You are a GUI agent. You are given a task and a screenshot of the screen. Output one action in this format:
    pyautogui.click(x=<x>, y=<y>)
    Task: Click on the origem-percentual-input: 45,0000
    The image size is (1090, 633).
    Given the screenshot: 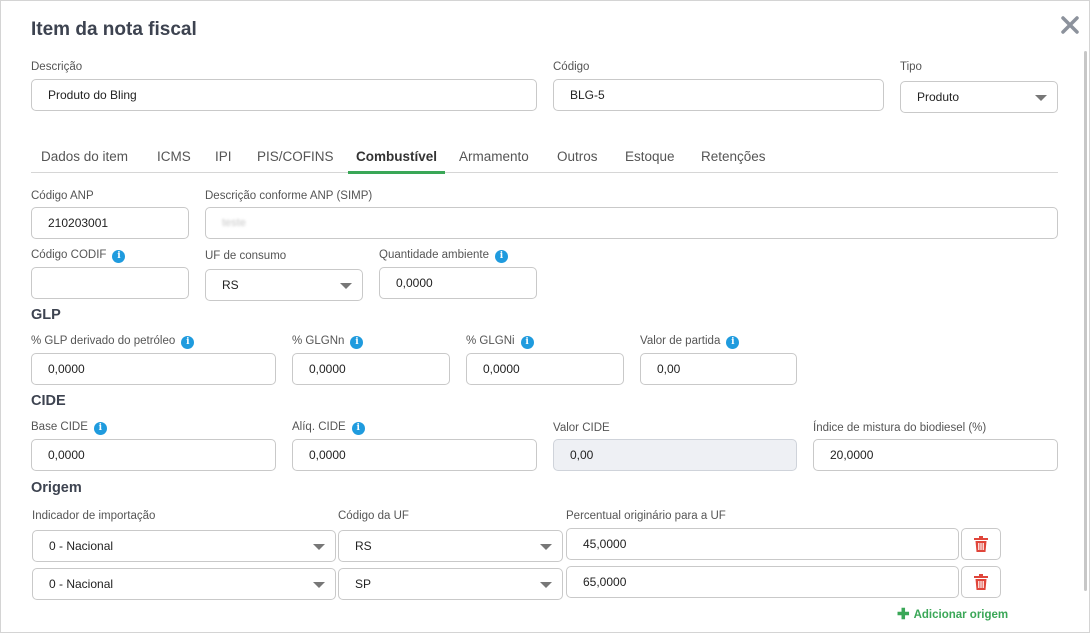 What is the action you would take?
    pyautogui.click(x=762, y=544)
    